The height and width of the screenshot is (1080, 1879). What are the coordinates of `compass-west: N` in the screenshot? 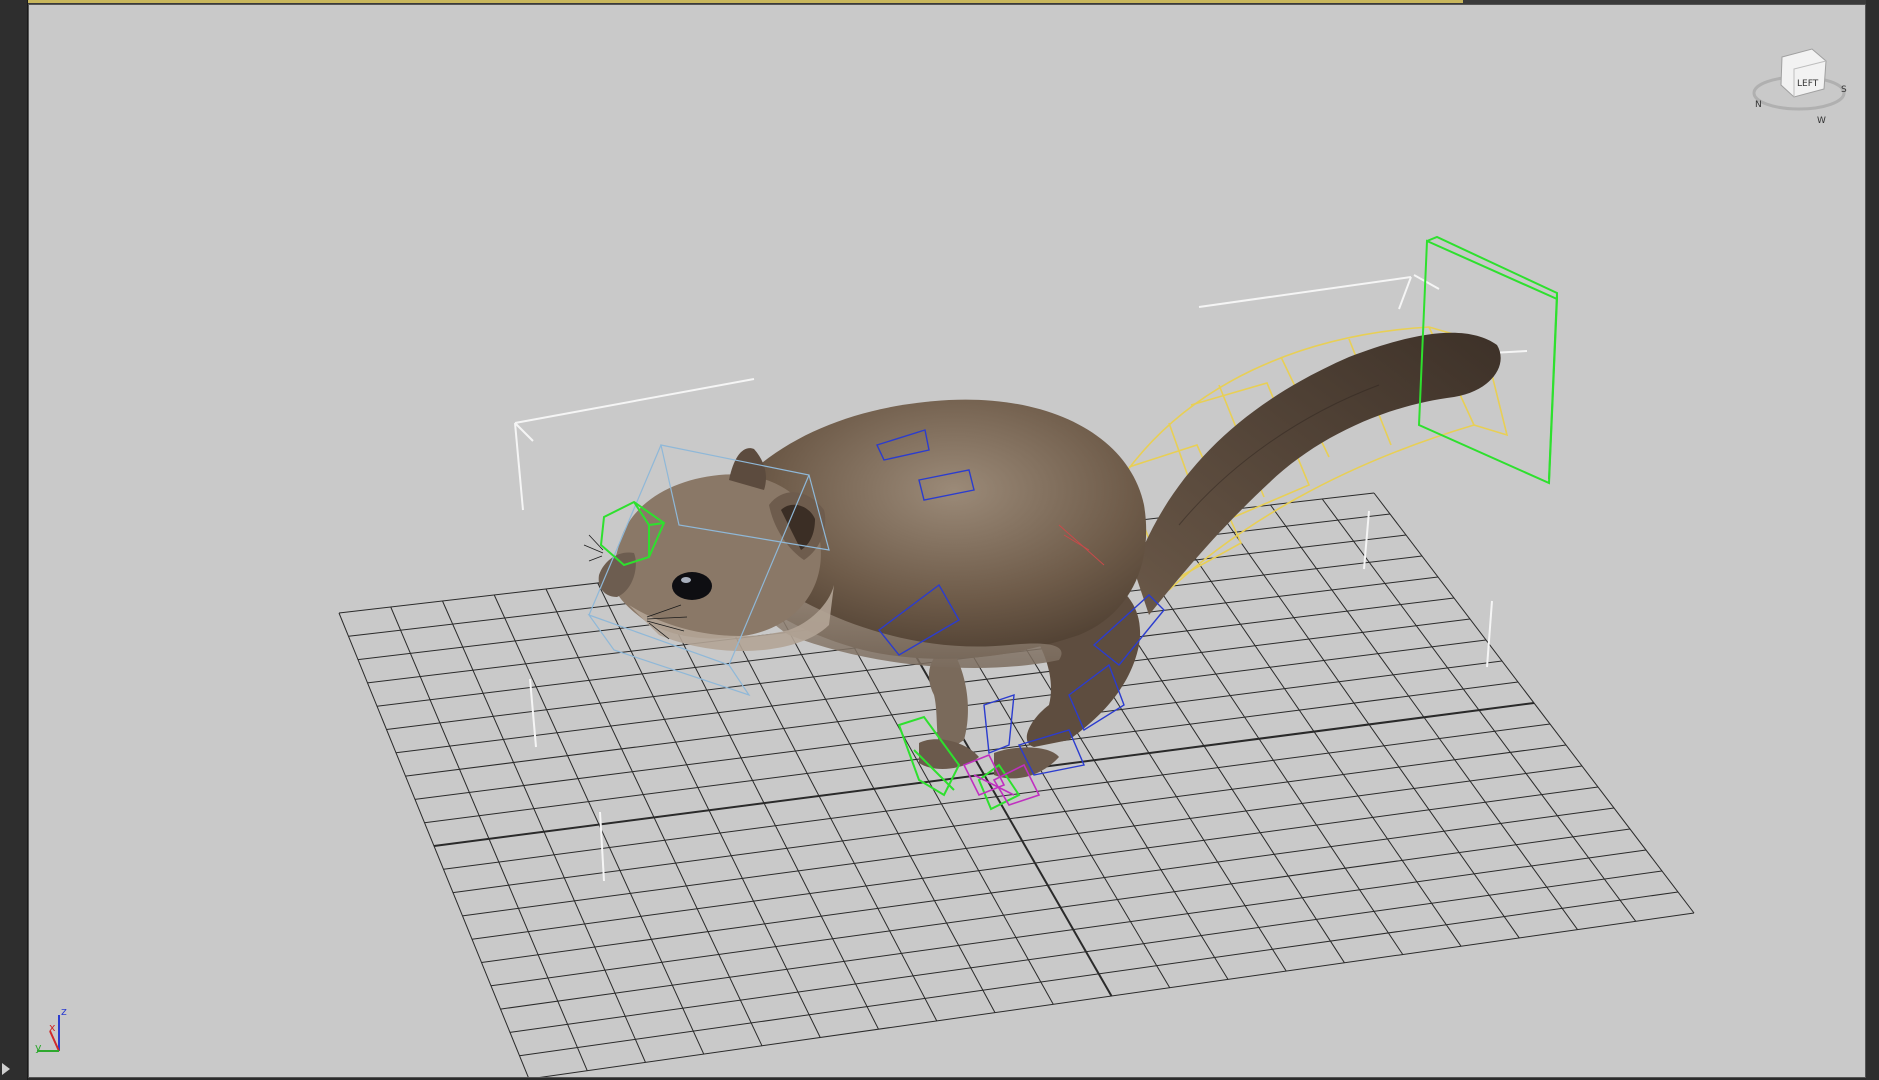 It's located at (1758, 105).